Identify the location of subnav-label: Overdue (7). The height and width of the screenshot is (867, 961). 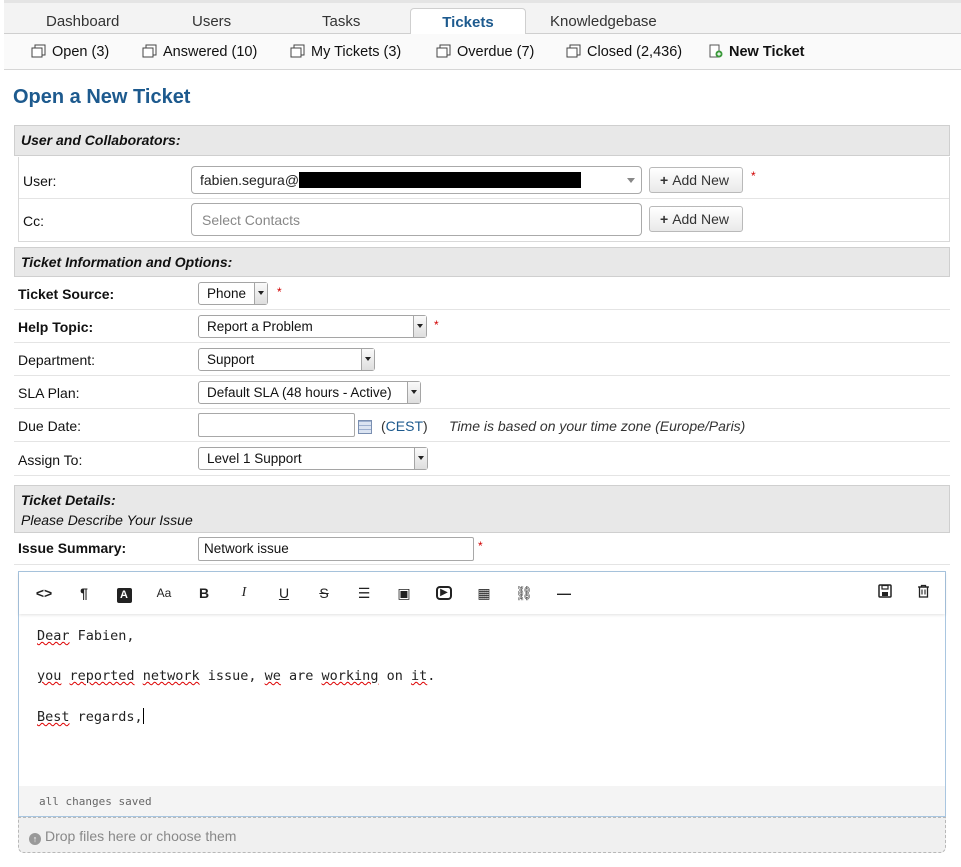
(496, 52).